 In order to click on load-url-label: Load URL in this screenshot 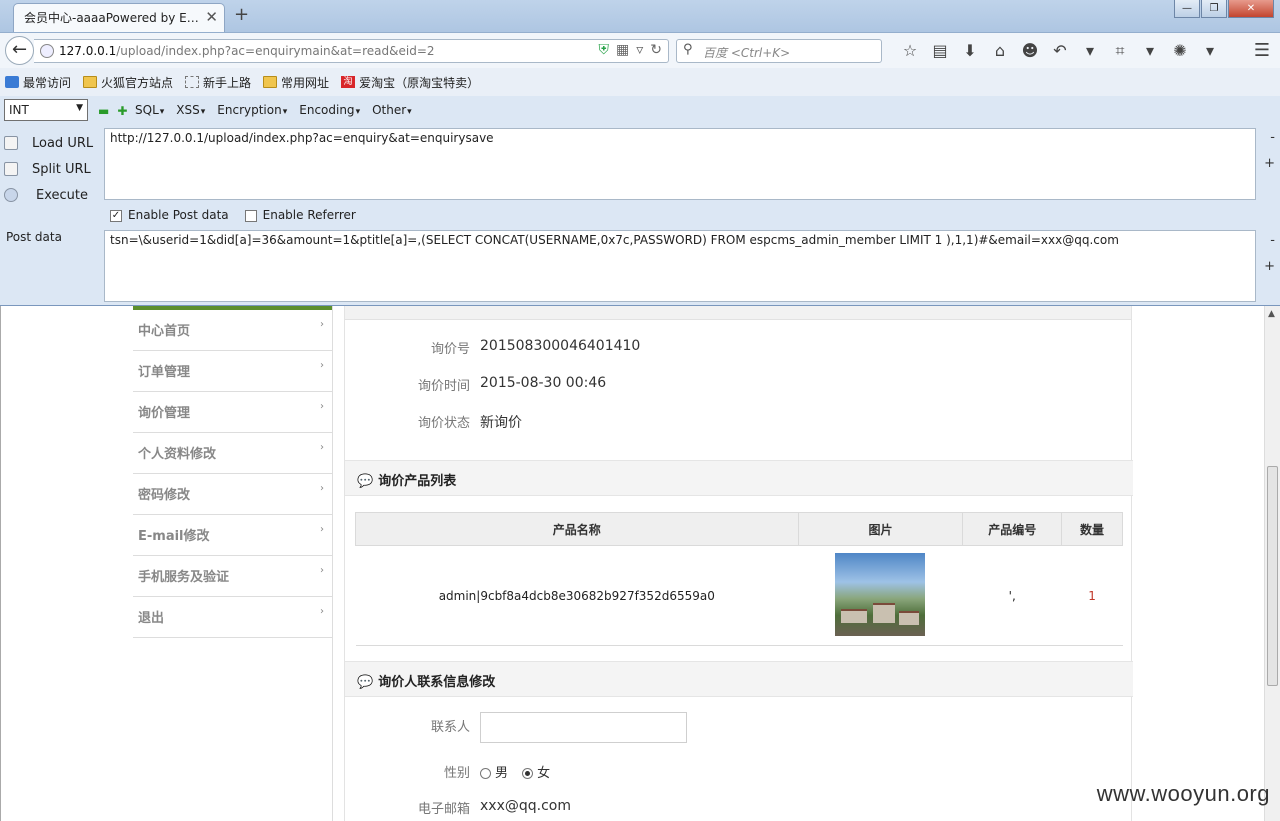, I will do `click(63, 143)`.